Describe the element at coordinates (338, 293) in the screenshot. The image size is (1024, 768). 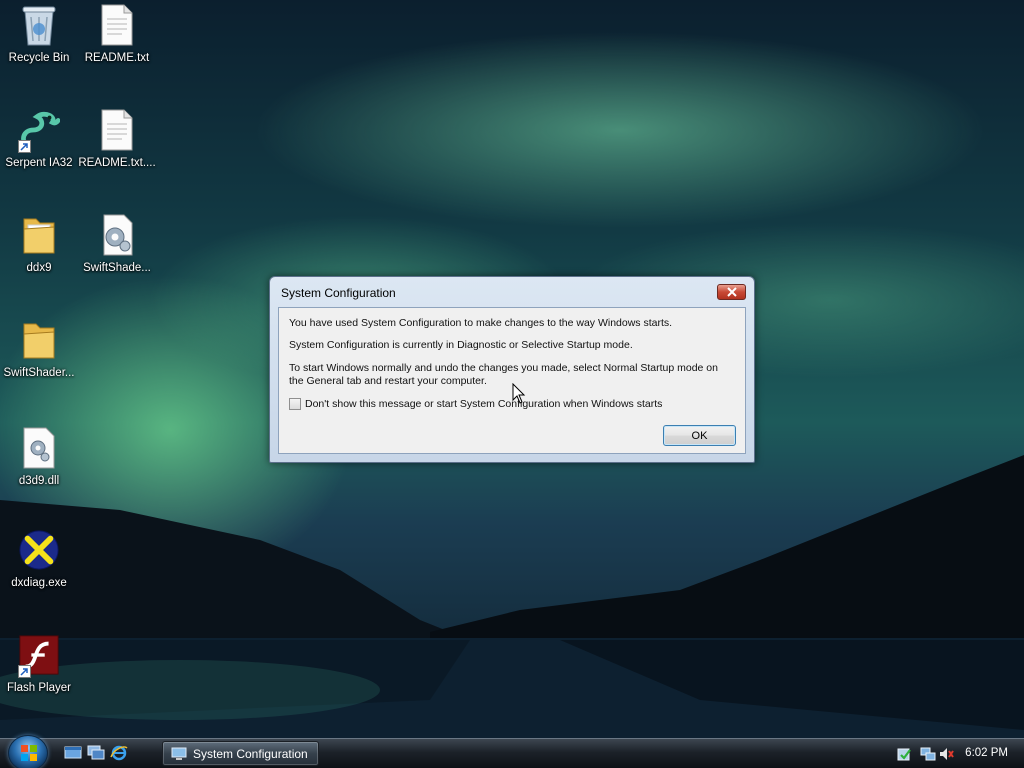
I see `dialog-title: System Configuration` at that location.